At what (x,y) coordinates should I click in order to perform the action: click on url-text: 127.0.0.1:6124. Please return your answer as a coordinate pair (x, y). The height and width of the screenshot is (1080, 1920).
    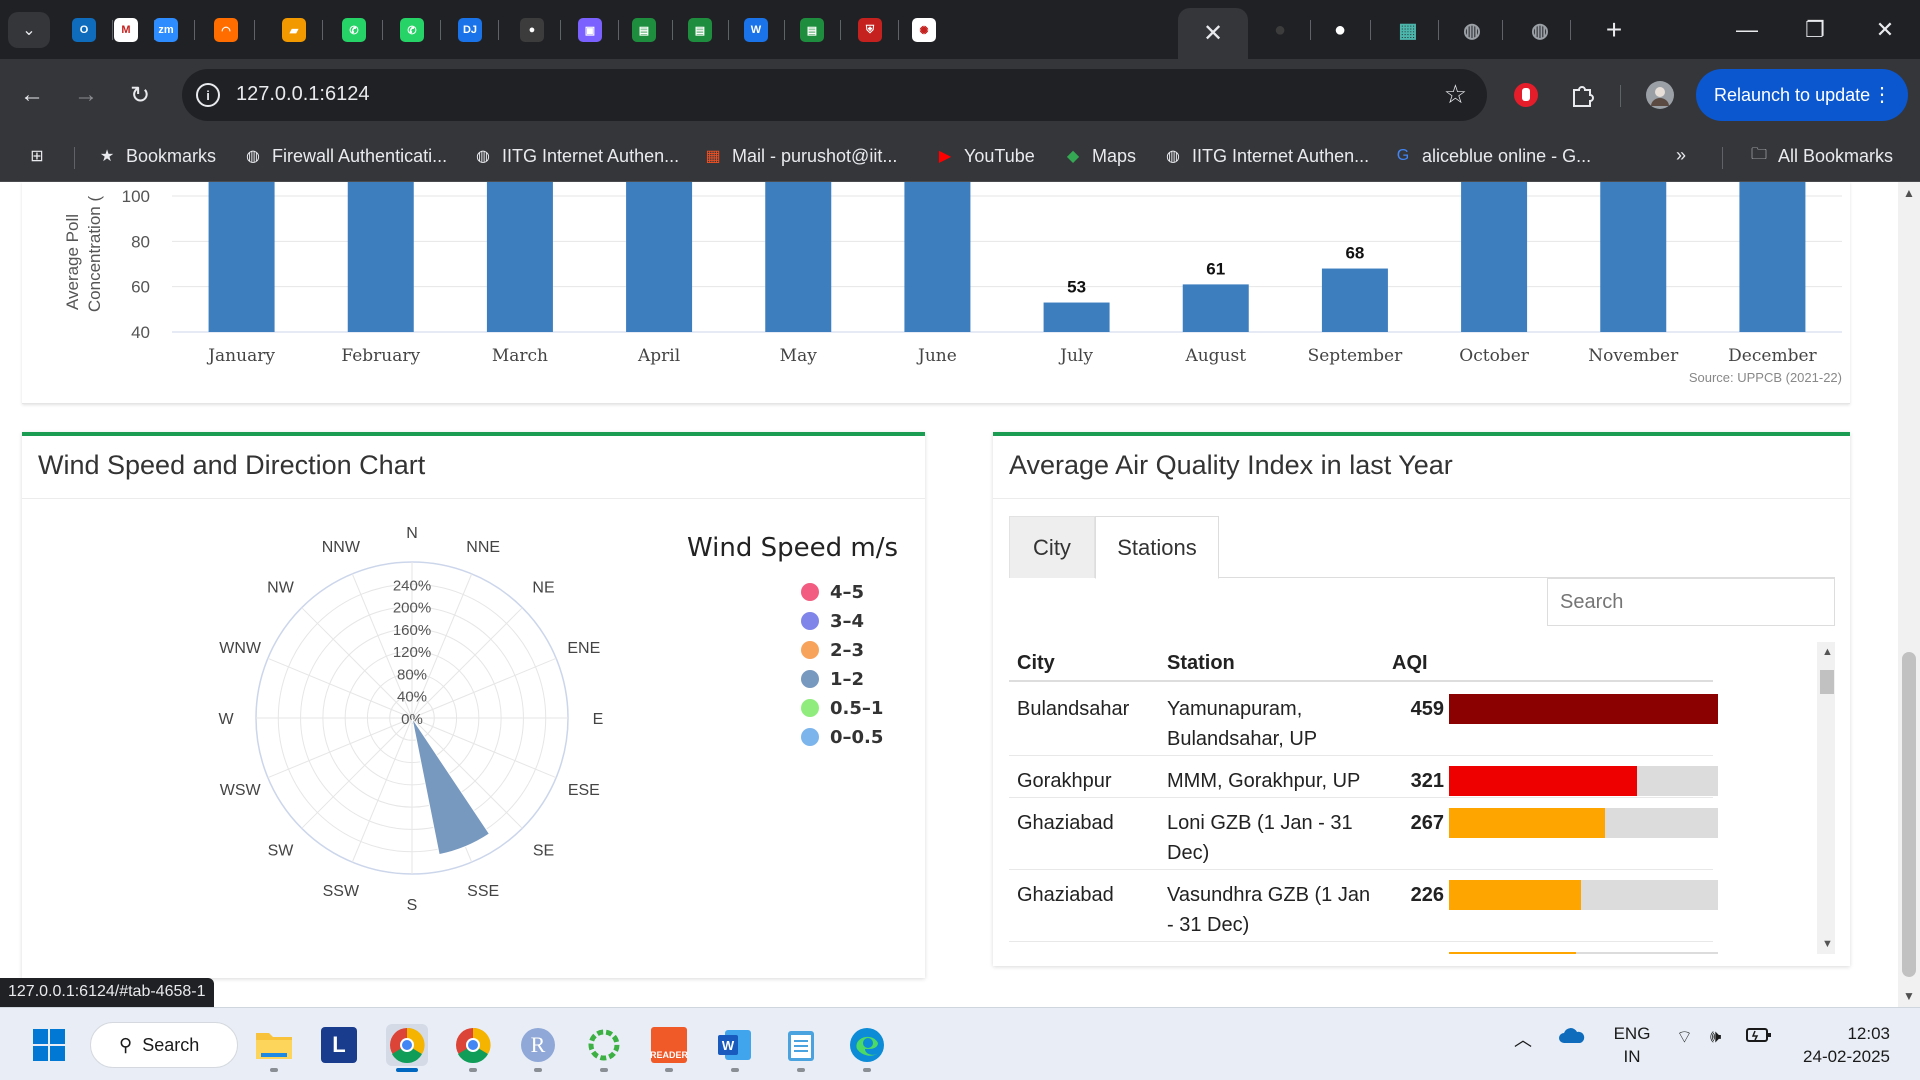
    Looking at the image, I should click on (302, 94).